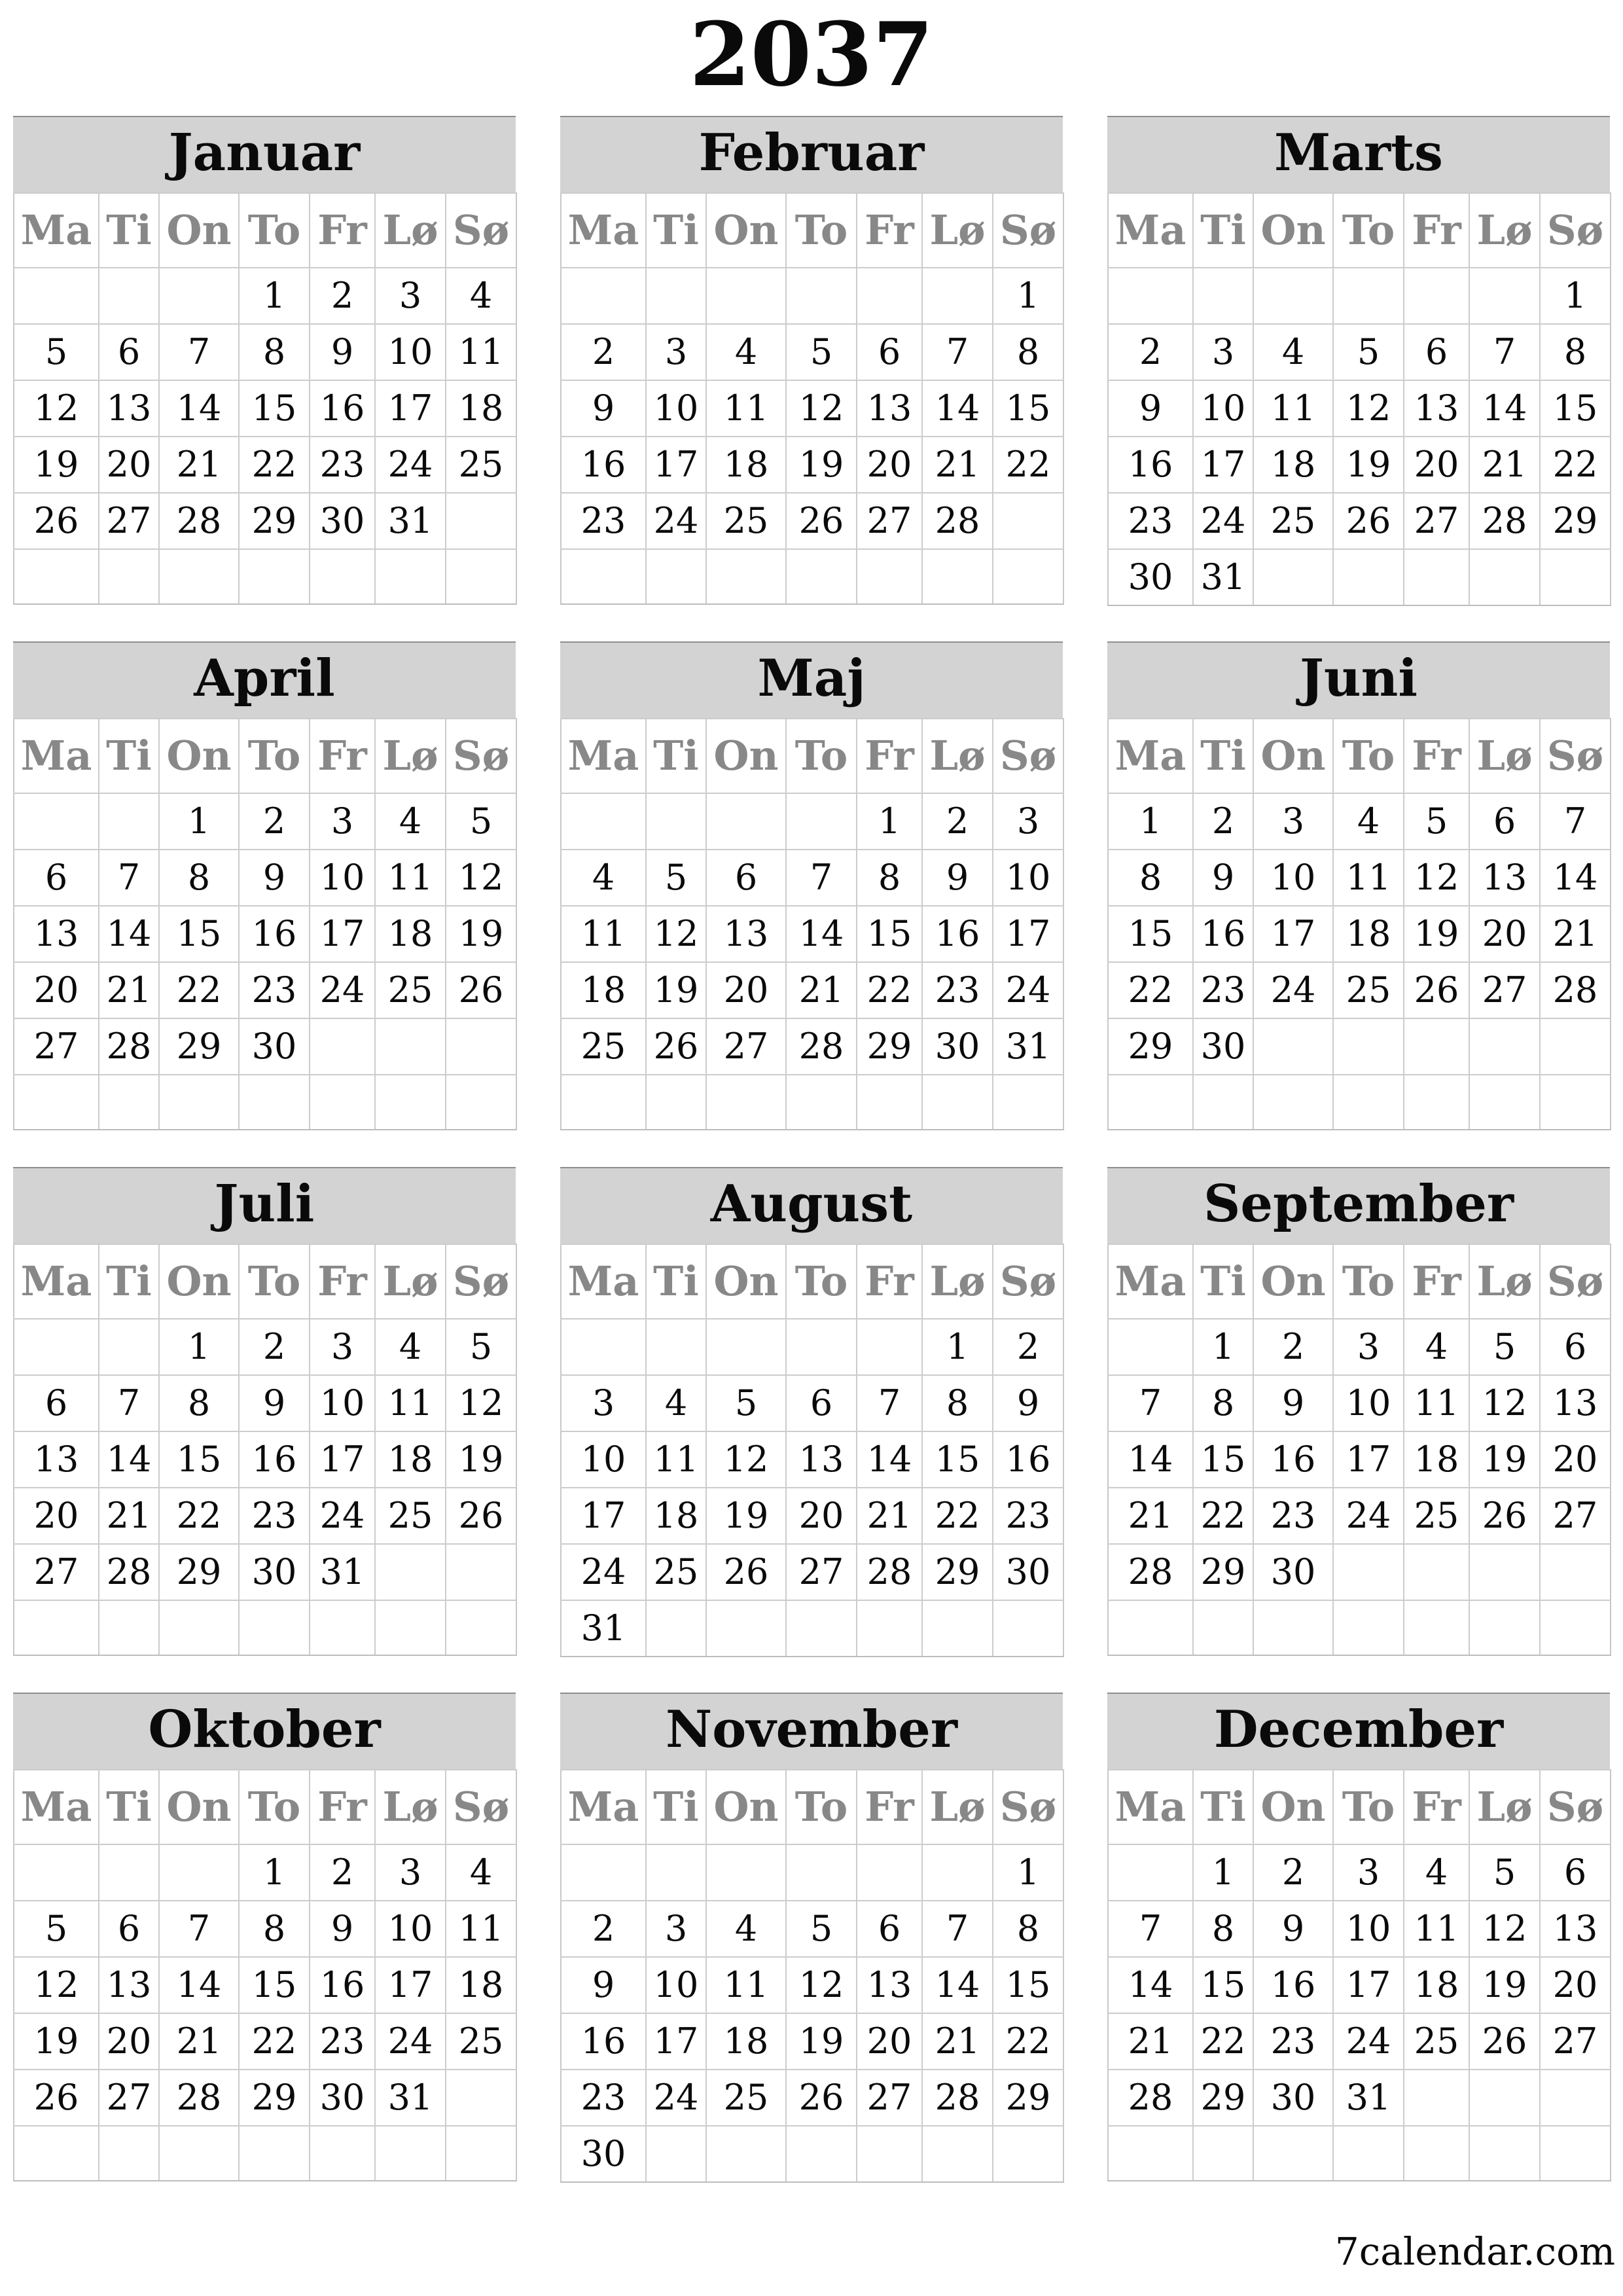 This screenshot has height=2296, width=1623. What do you see at coordinates (1436, 408) in the screenshot?
I see `day-cell: 13` at bounding box center [1436, 408].